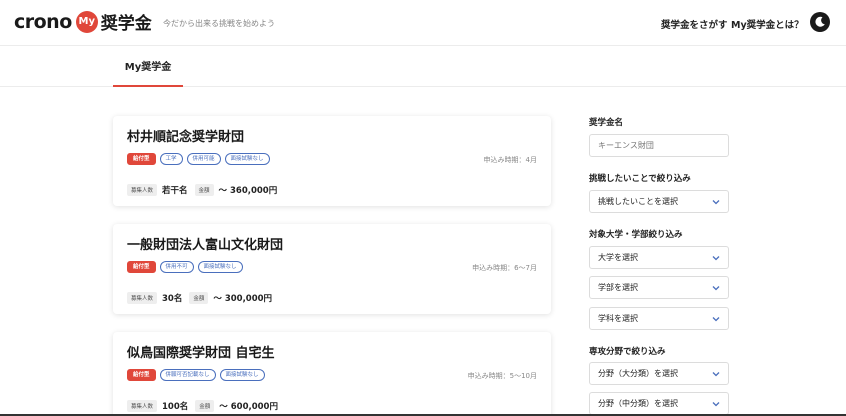 This screenshot has height=416, width=846. What do you see at coordinates (185, 135) in the screenshot?
I see `scholarship-title: 村井順記念奨学財団` at bounding box center [185, 135].